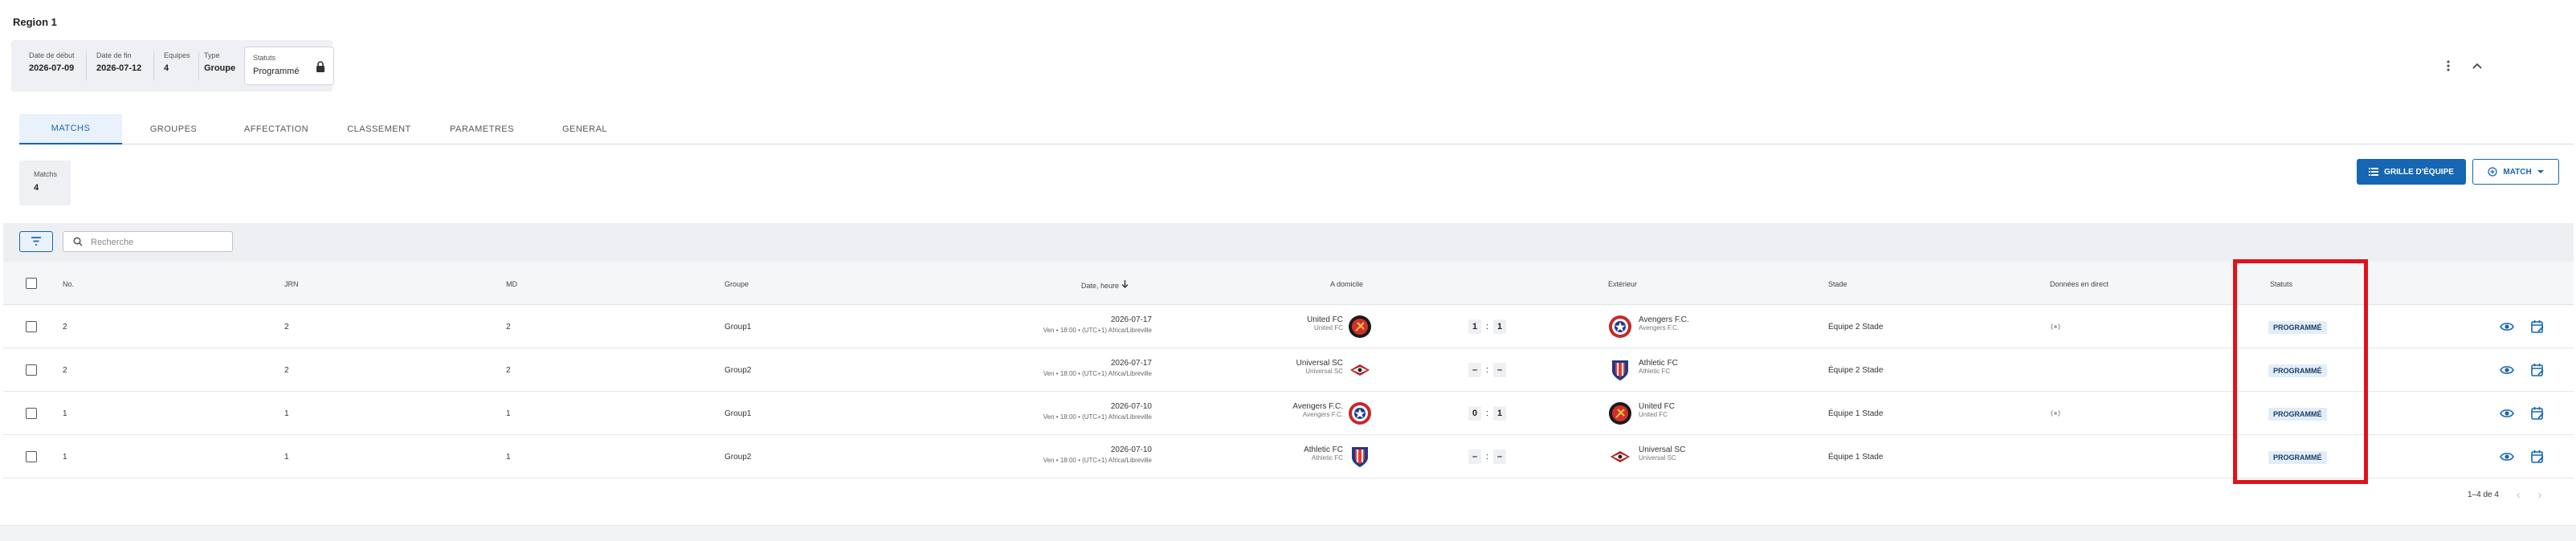 The width and height of the screenshot is (2576, 541). Describe the element at coordinates (1360, 457) in the screenshot. I see `athletic-fc-logo-icon` at that location.